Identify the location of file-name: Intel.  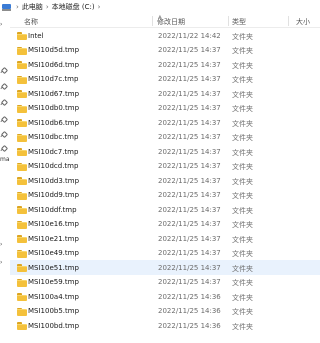
(36, 35).